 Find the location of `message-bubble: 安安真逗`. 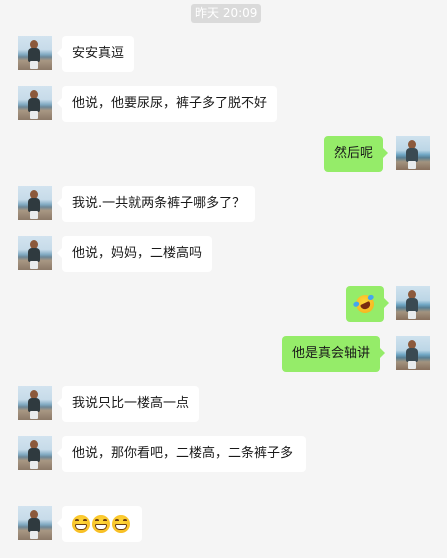

message-bubble: 安安真逗 is located at coordinates (95, 54).